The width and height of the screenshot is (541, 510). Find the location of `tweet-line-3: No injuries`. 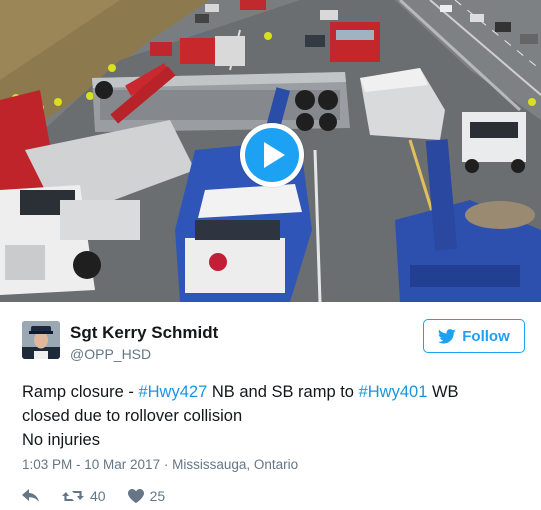

tweet-line-3: No injuries is located at coordinates (61, 440).